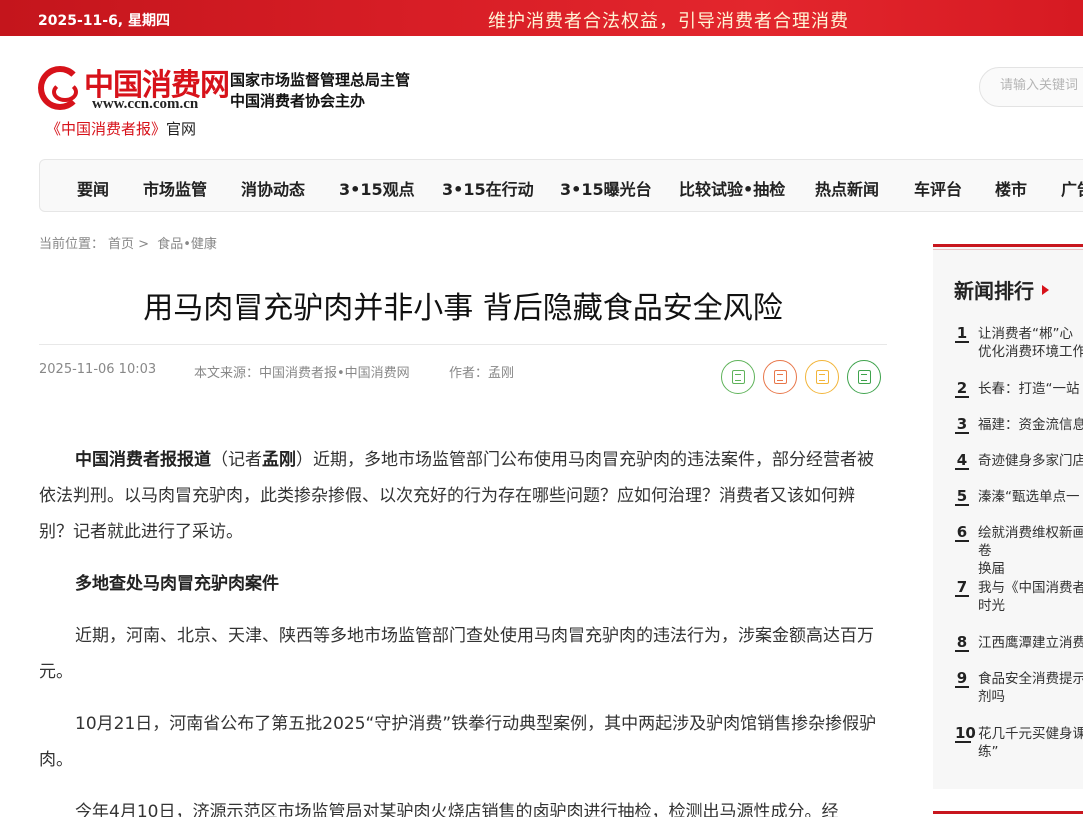 The image size is (1083, 817). What do you see at coordinates (121, 244) in the screenshot?
I see `breadcrumb-home: 首页` at bounding box center [121, 244].